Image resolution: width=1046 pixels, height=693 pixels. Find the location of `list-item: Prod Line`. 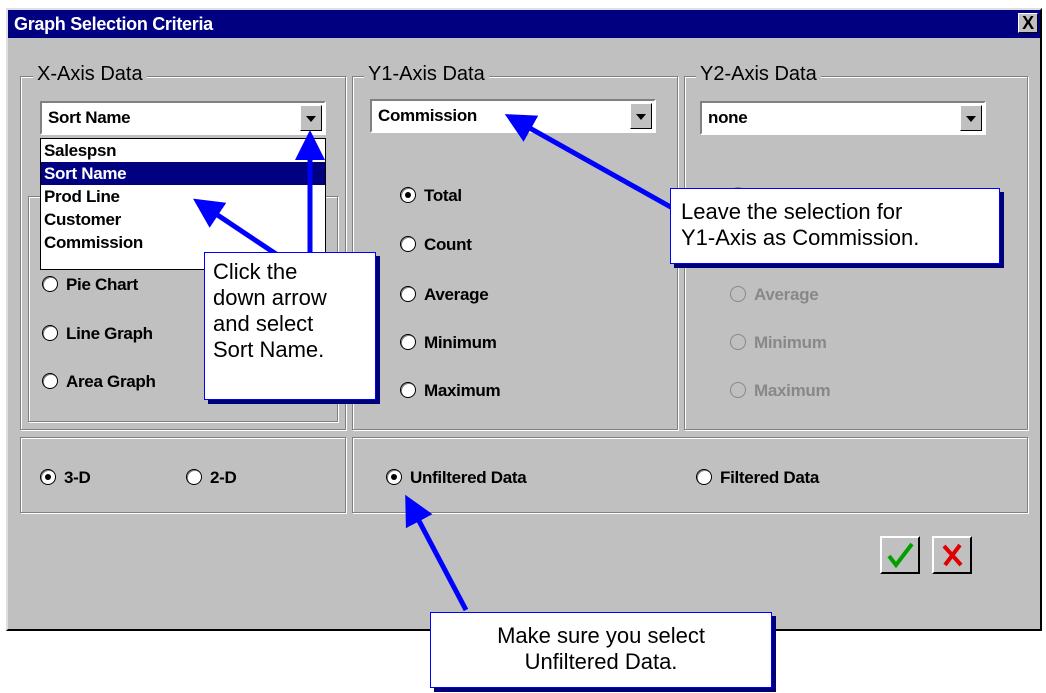

list-item: Prod Line is located at coordinates (183, 196).